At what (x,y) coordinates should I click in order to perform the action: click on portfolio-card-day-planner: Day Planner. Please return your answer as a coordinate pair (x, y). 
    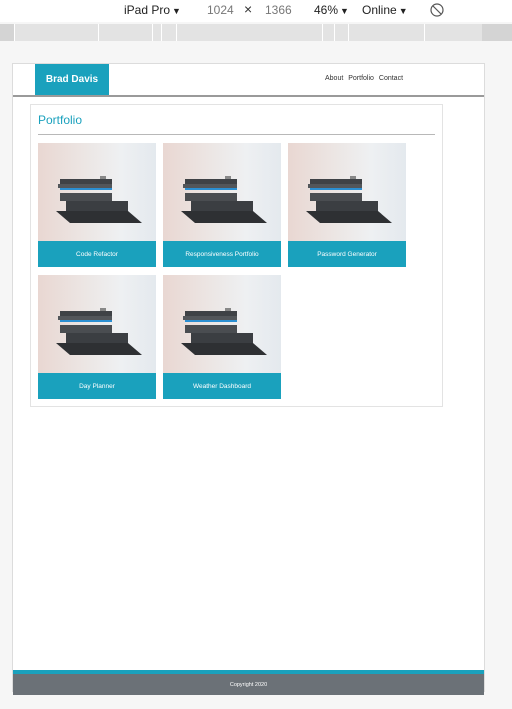
    Looking at the image, I should click on (97, 337).